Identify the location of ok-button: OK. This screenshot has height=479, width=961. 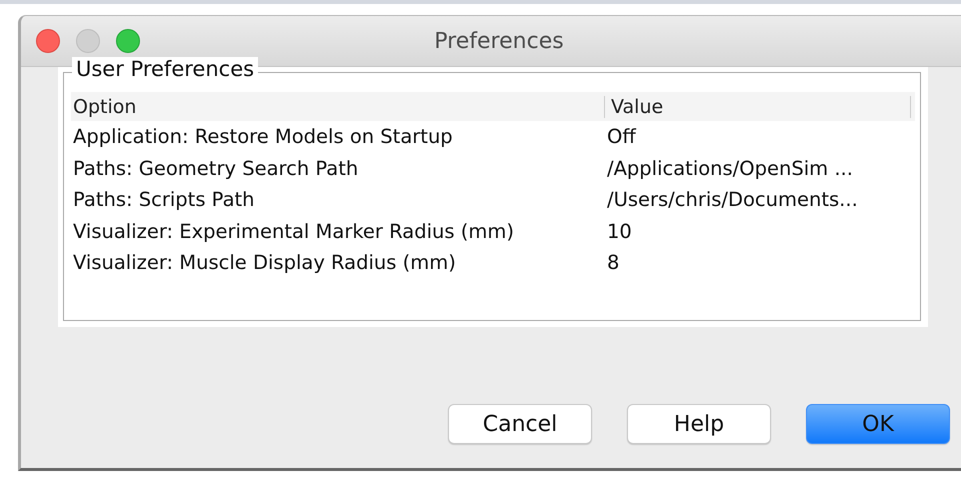
(878, 424).